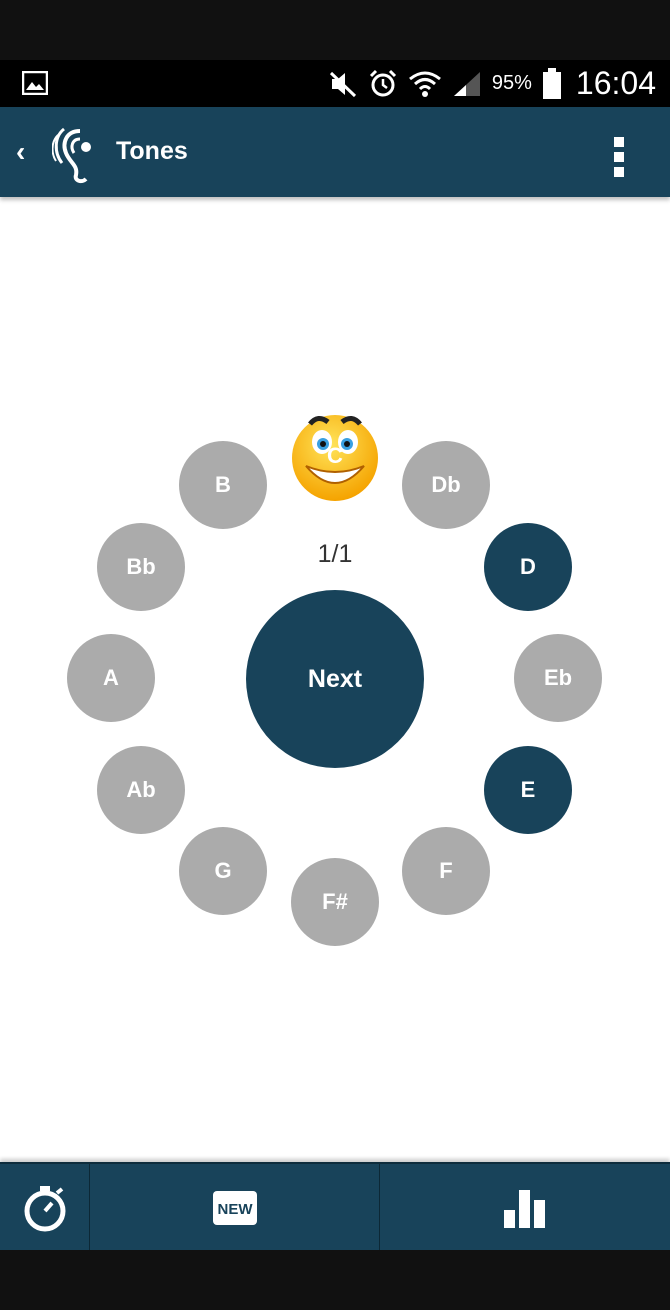 The image size is (670, 1310). I want to click on new-badge-icon: NEW, so click(234, 1208).